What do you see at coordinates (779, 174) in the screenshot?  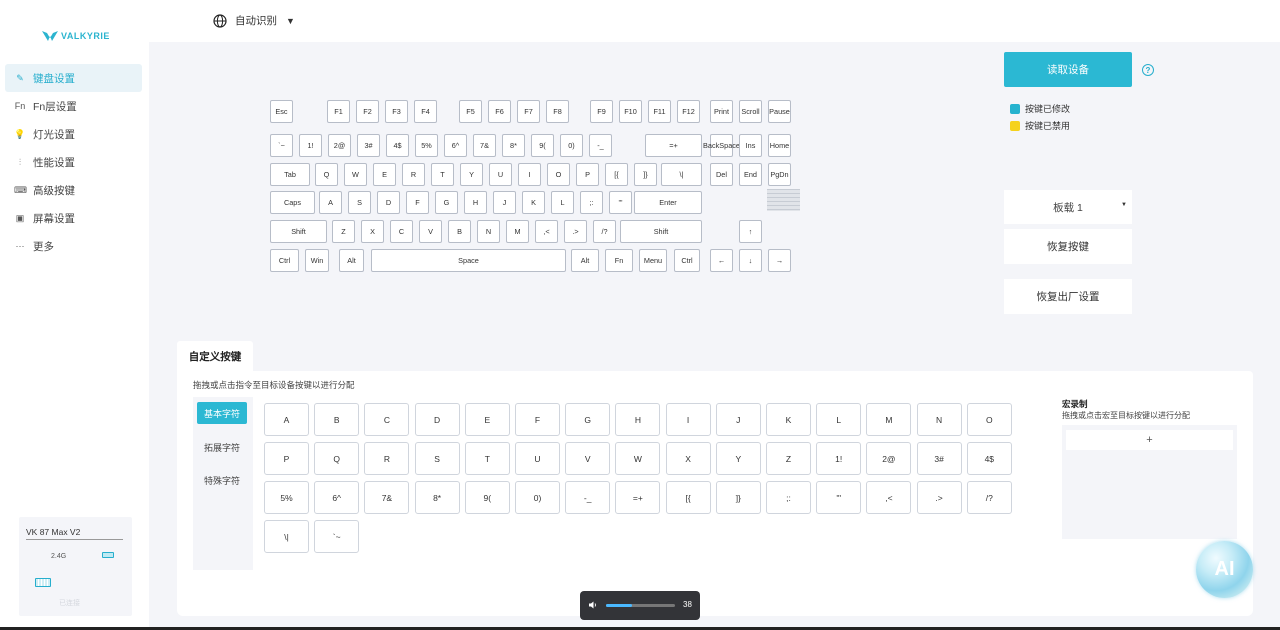 I see `keyboard-key: PgDn` at bounding box center [779, 174].